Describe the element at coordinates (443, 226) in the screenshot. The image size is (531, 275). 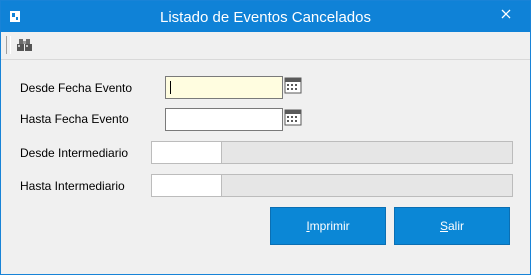
I see `salir-mnemonic: S` at that location.